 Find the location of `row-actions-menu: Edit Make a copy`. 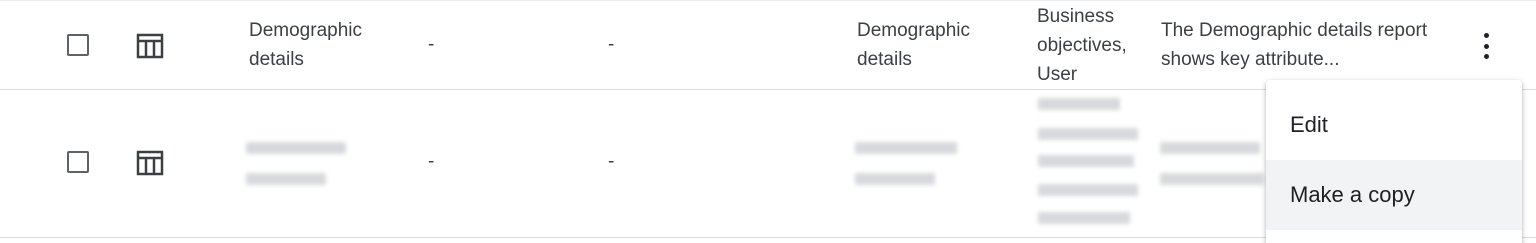

row-actions-menu: Edit Make a copy is located at coordinates (1394, 161).